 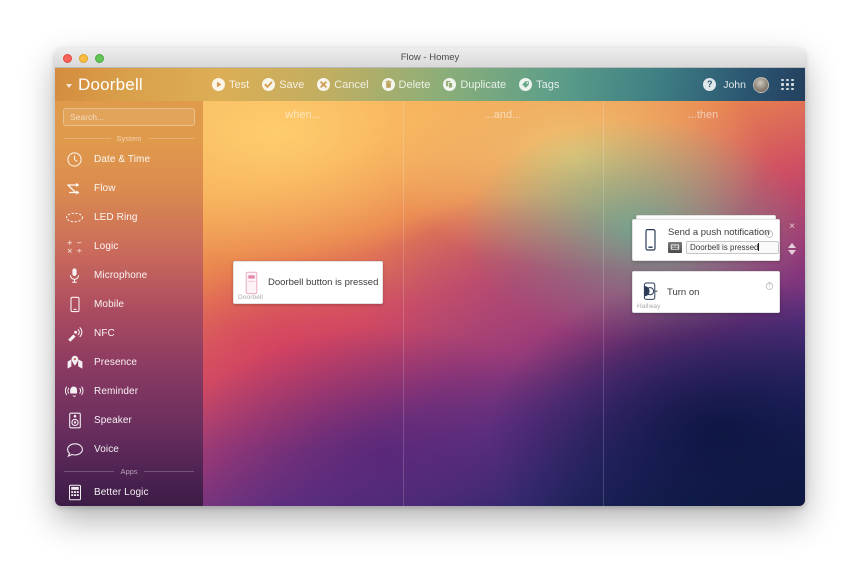 I want to click on sidebar-item-label: Better Logic, so click(x=121, y=492).